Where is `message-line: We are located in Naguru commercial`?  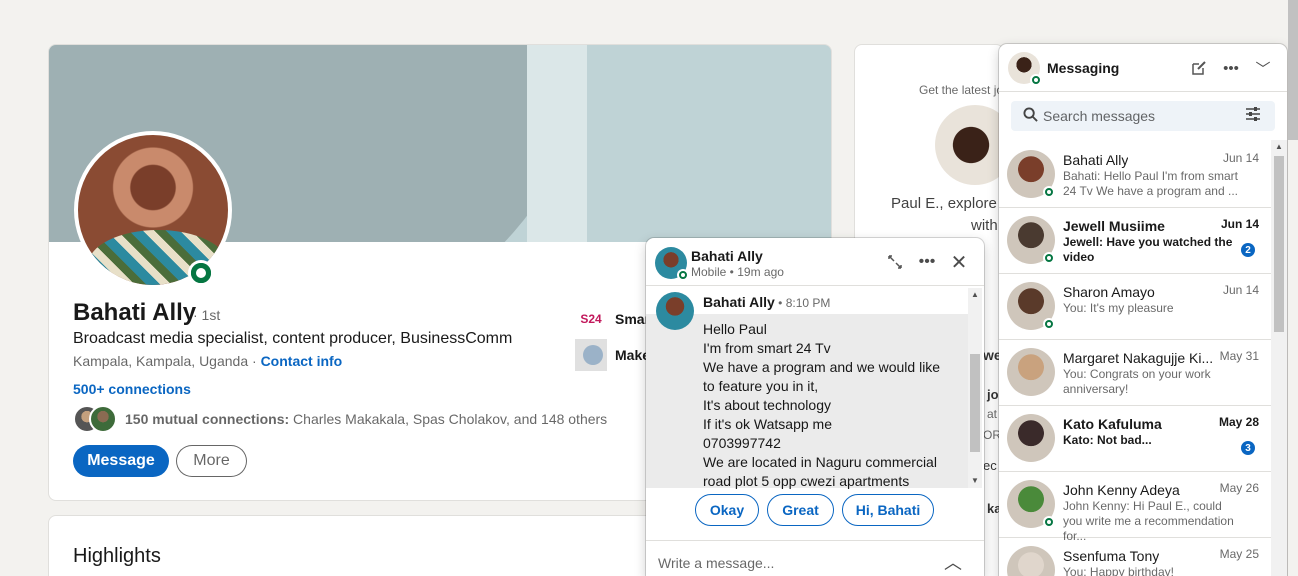 message-line: We are located in Naguru commercial is located at coordinates (820, 462).